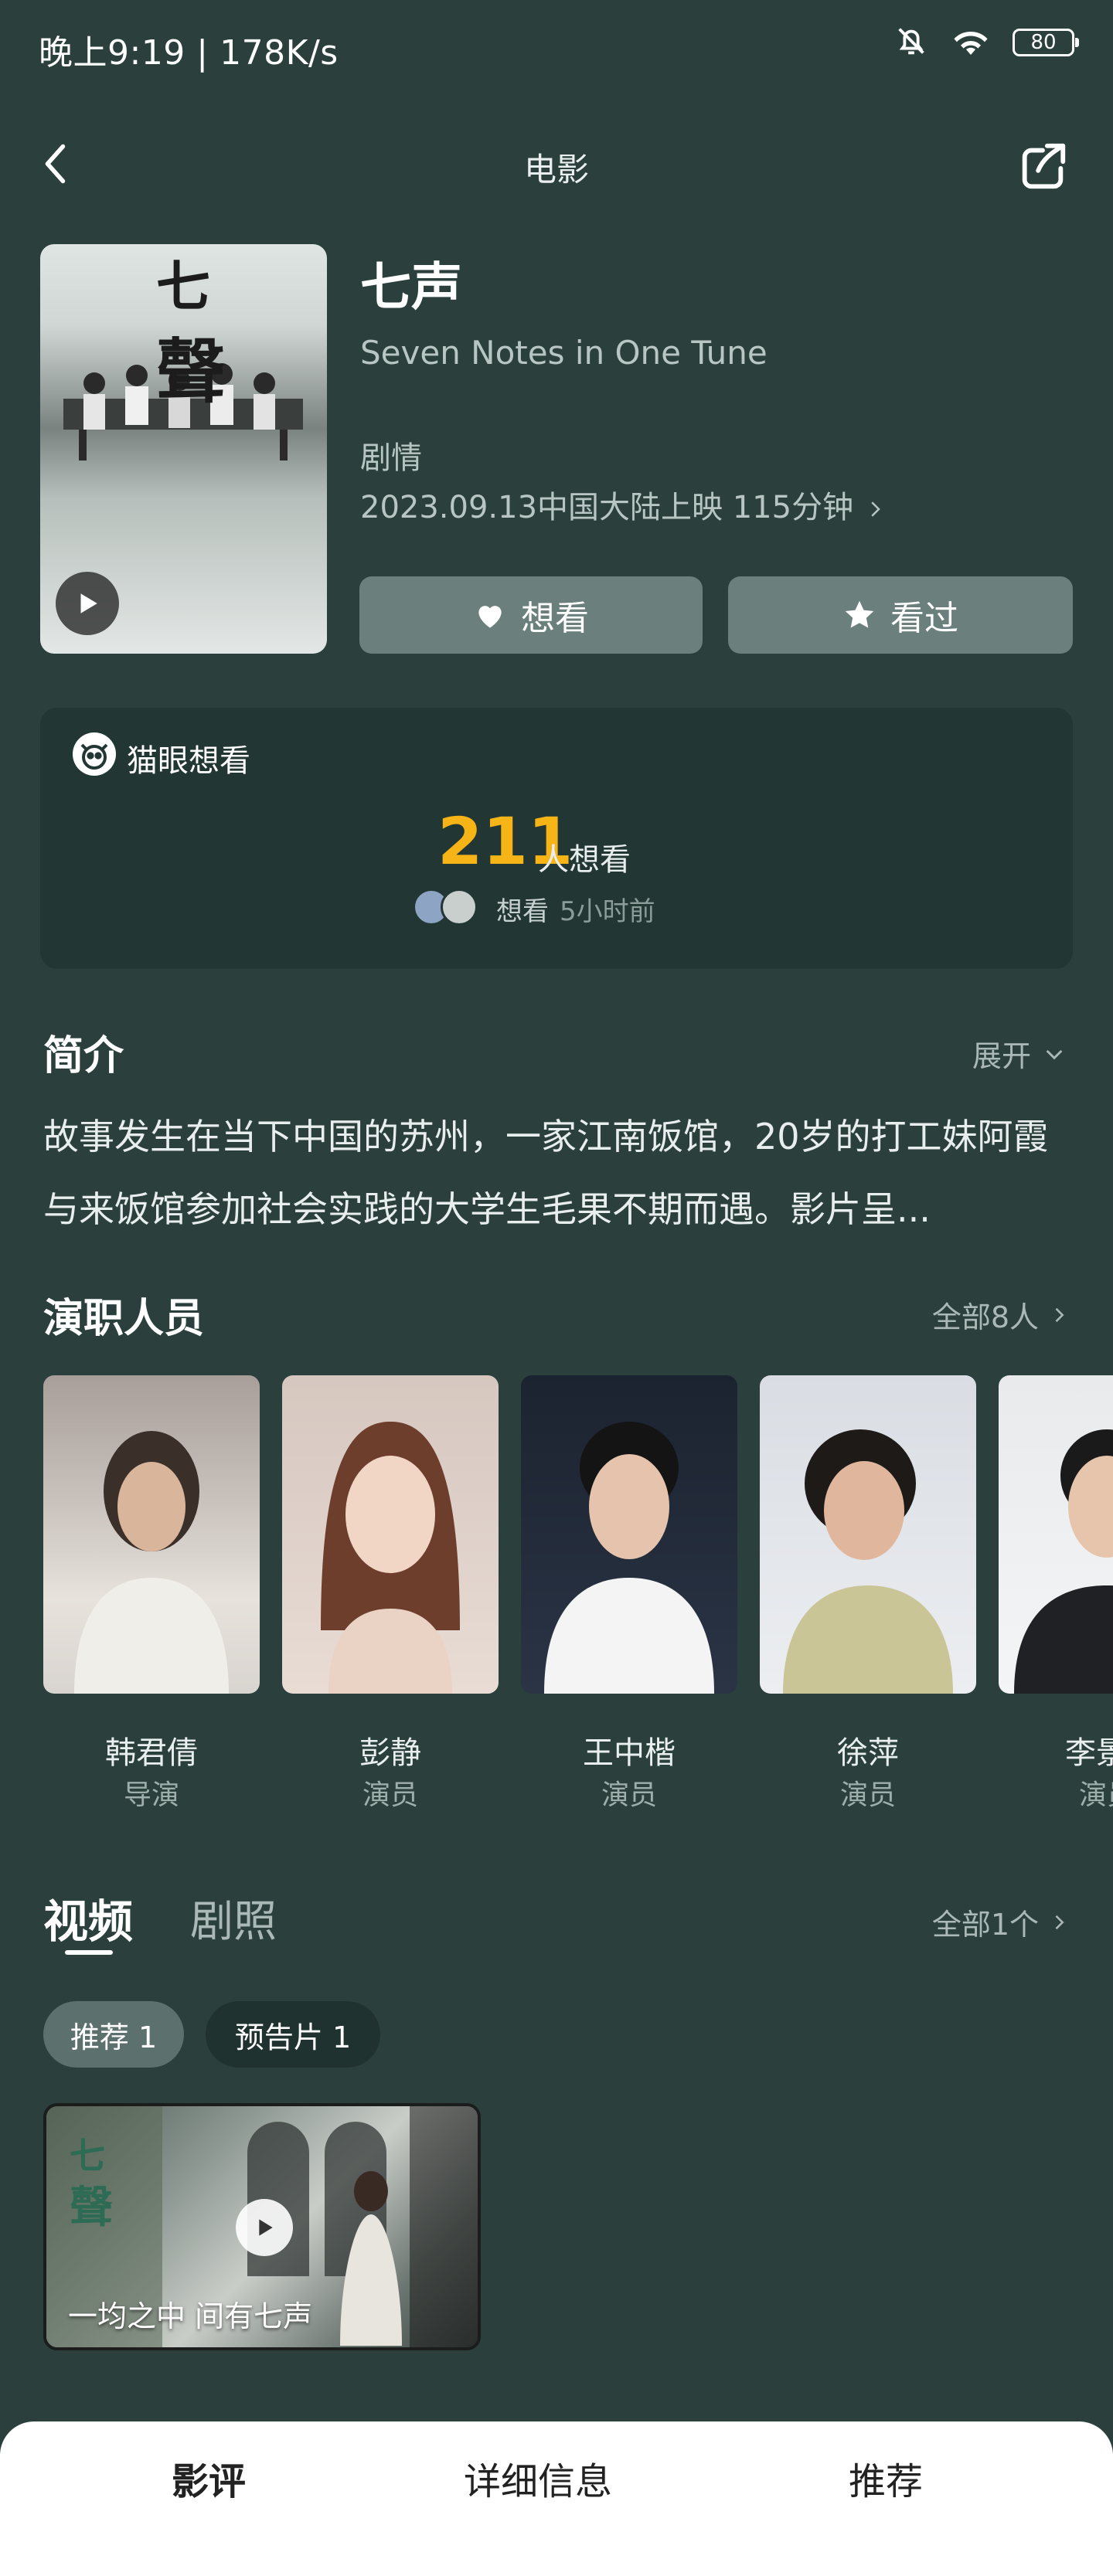  What do you see at coordinates (124, 1319) in the screenshot?
I see `cast-title: 演职人员` at bounding box center [124, 1319].